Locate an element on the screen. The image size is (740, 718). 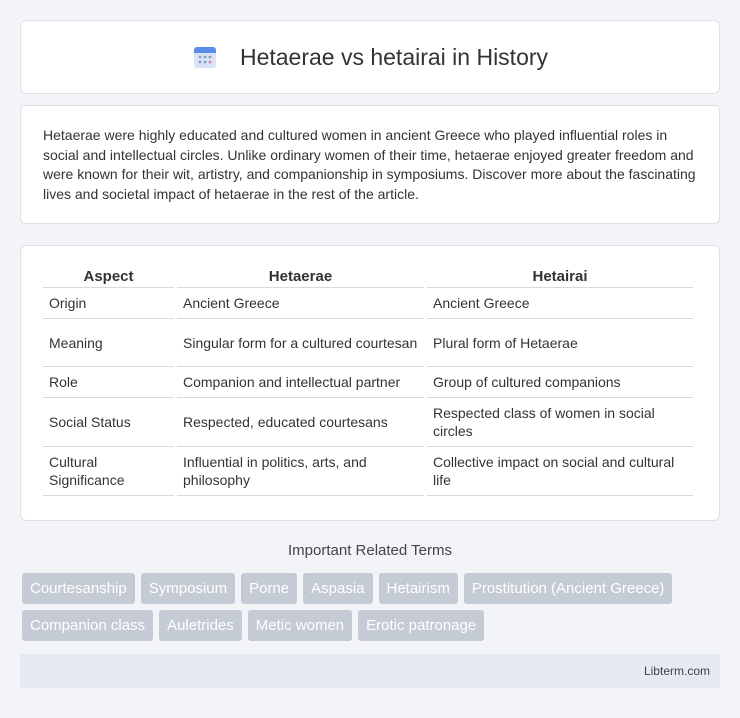
tag-auletrides: Auletrides is located at coordinates (200, 625).